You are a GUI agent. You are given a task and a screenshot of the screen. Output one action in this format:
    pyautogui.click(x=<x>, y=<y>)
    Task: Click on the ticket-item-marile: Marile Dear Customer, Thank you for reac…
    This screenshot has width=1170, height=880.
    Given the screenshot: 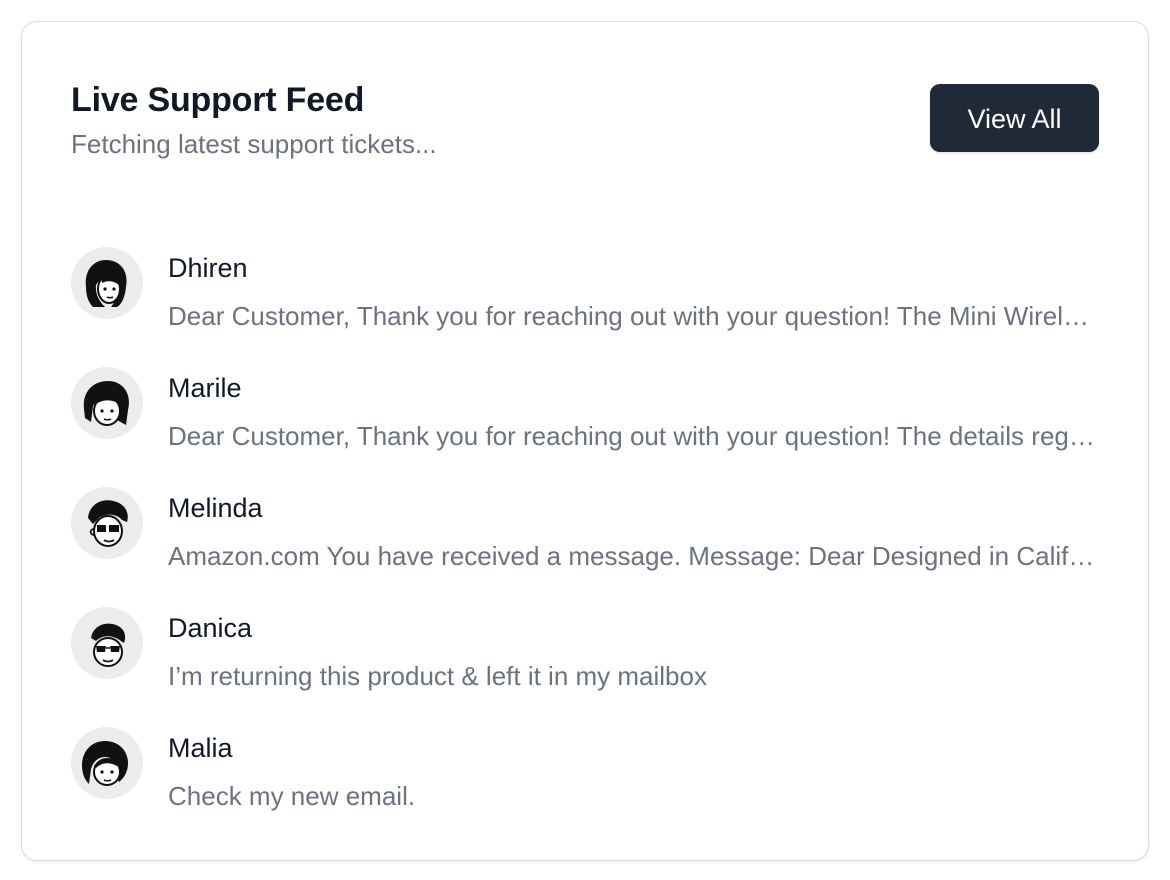 What is the action you would take?
    pyautogui.click(x=586, y=427)
    